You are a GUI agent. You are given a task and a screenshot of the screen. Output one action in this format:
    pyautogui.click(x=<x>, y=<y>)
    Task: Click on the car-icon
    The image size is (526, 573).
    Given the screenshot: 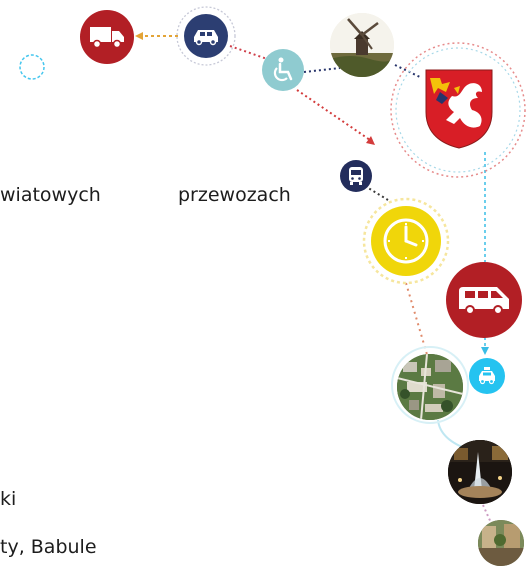 What is the action you would take?
    pyautogui.click(x=206, y=36)
    